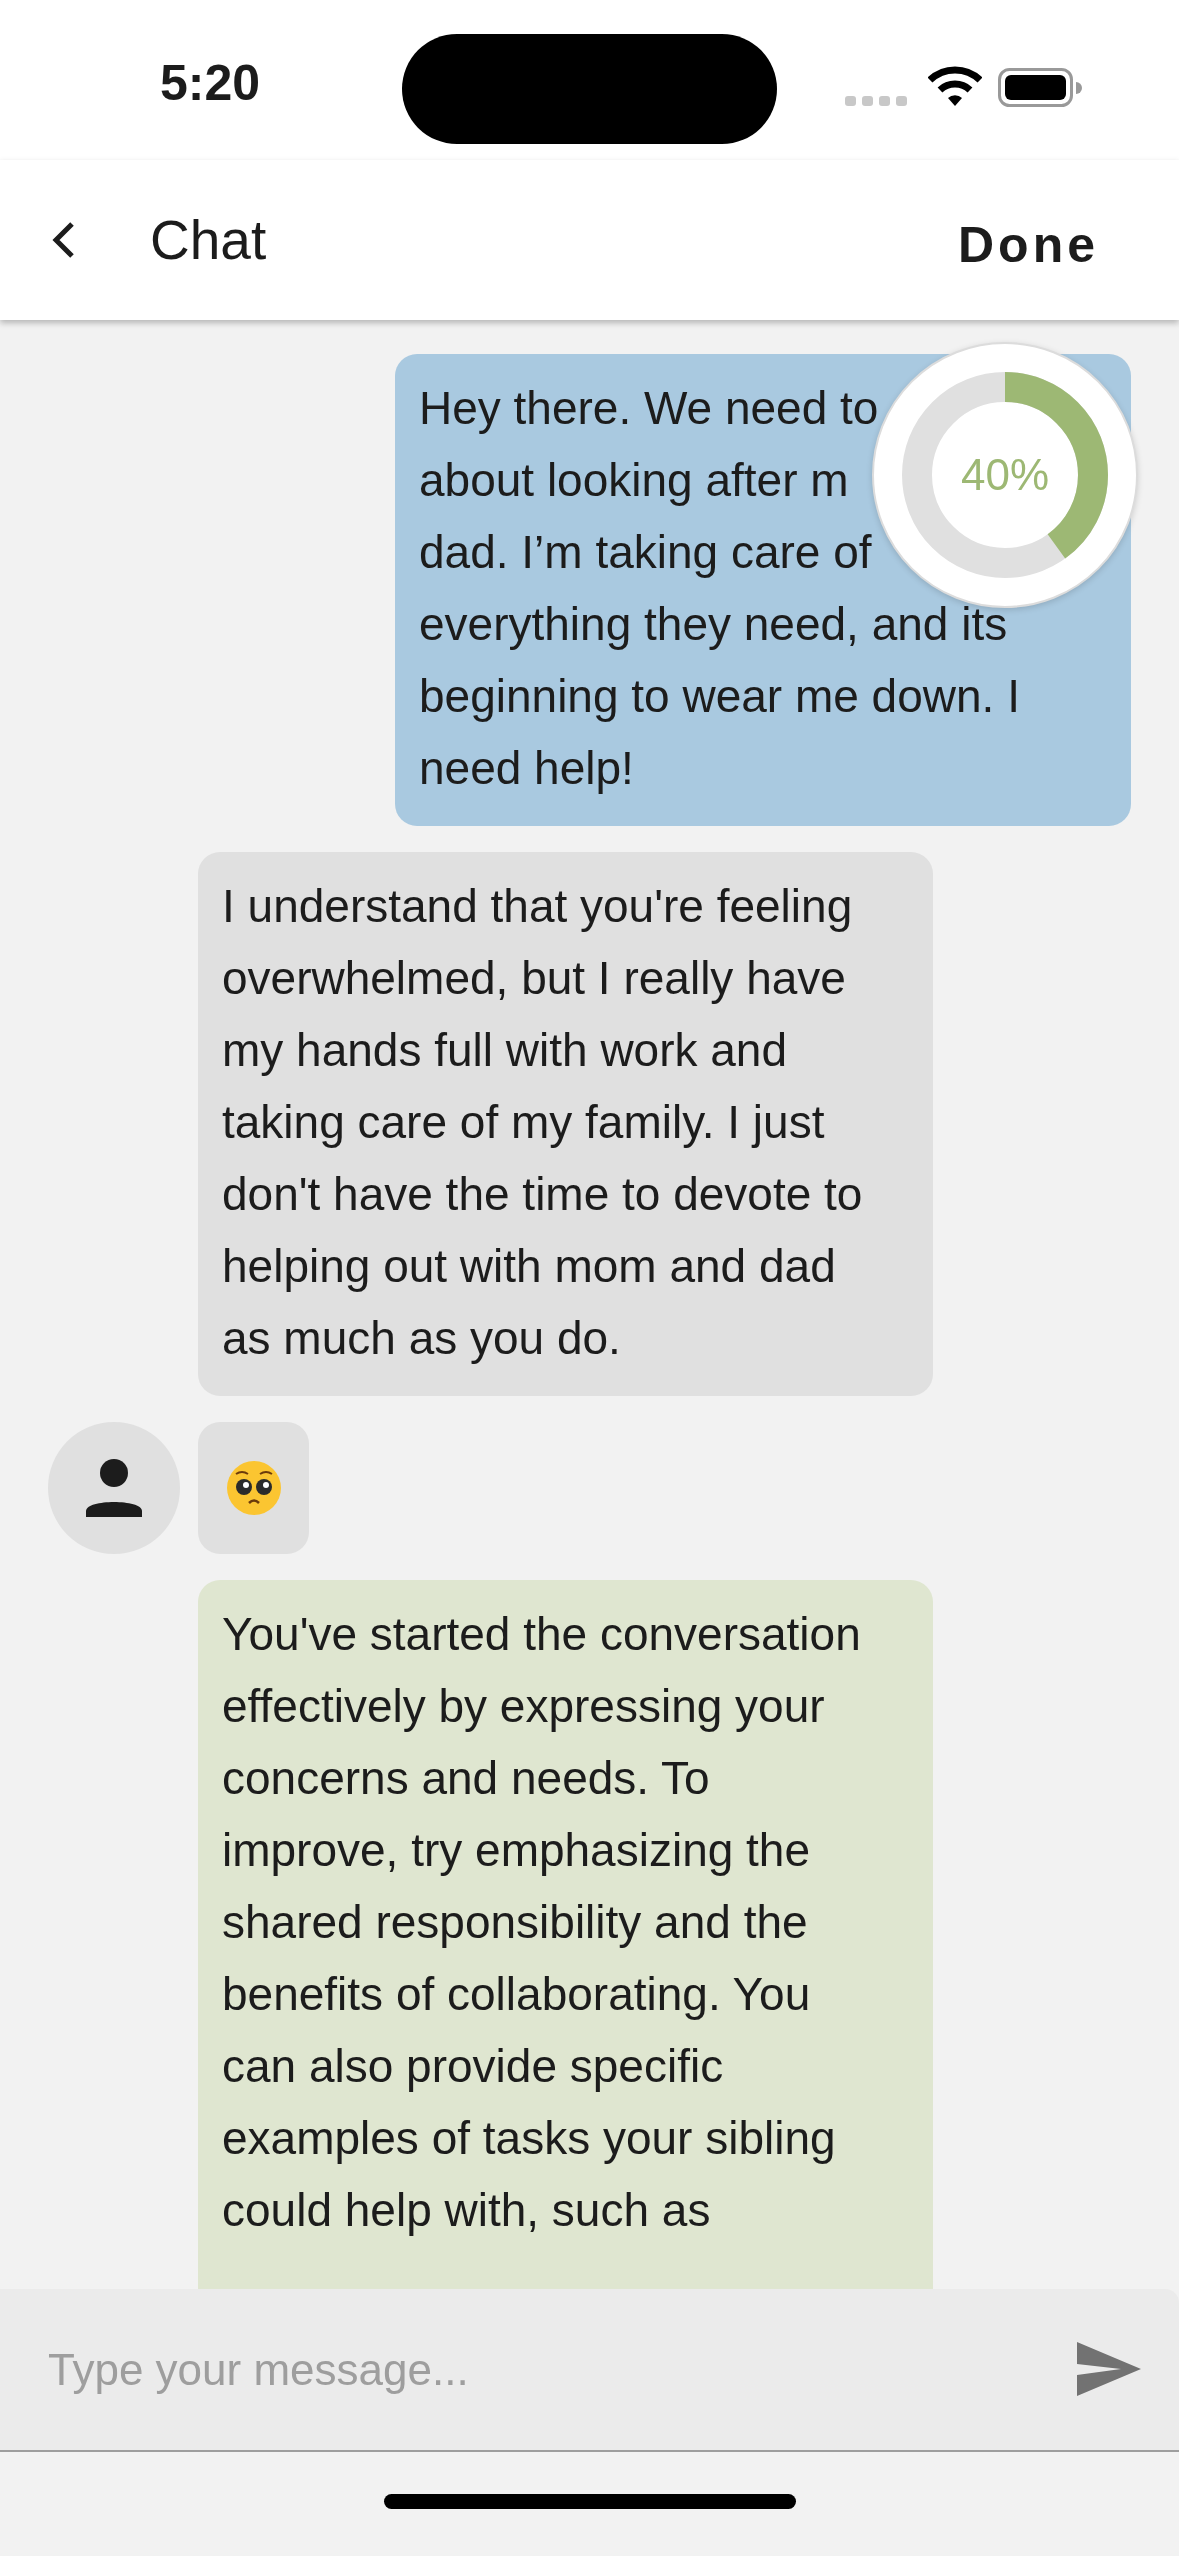 Image resolution: width=1179 pixels, height=2556 pixels. What do you see at coordinates (713, 624) in the screenshot?
I see `message-line: everything they need, and its` at bounding box center [713, 624].